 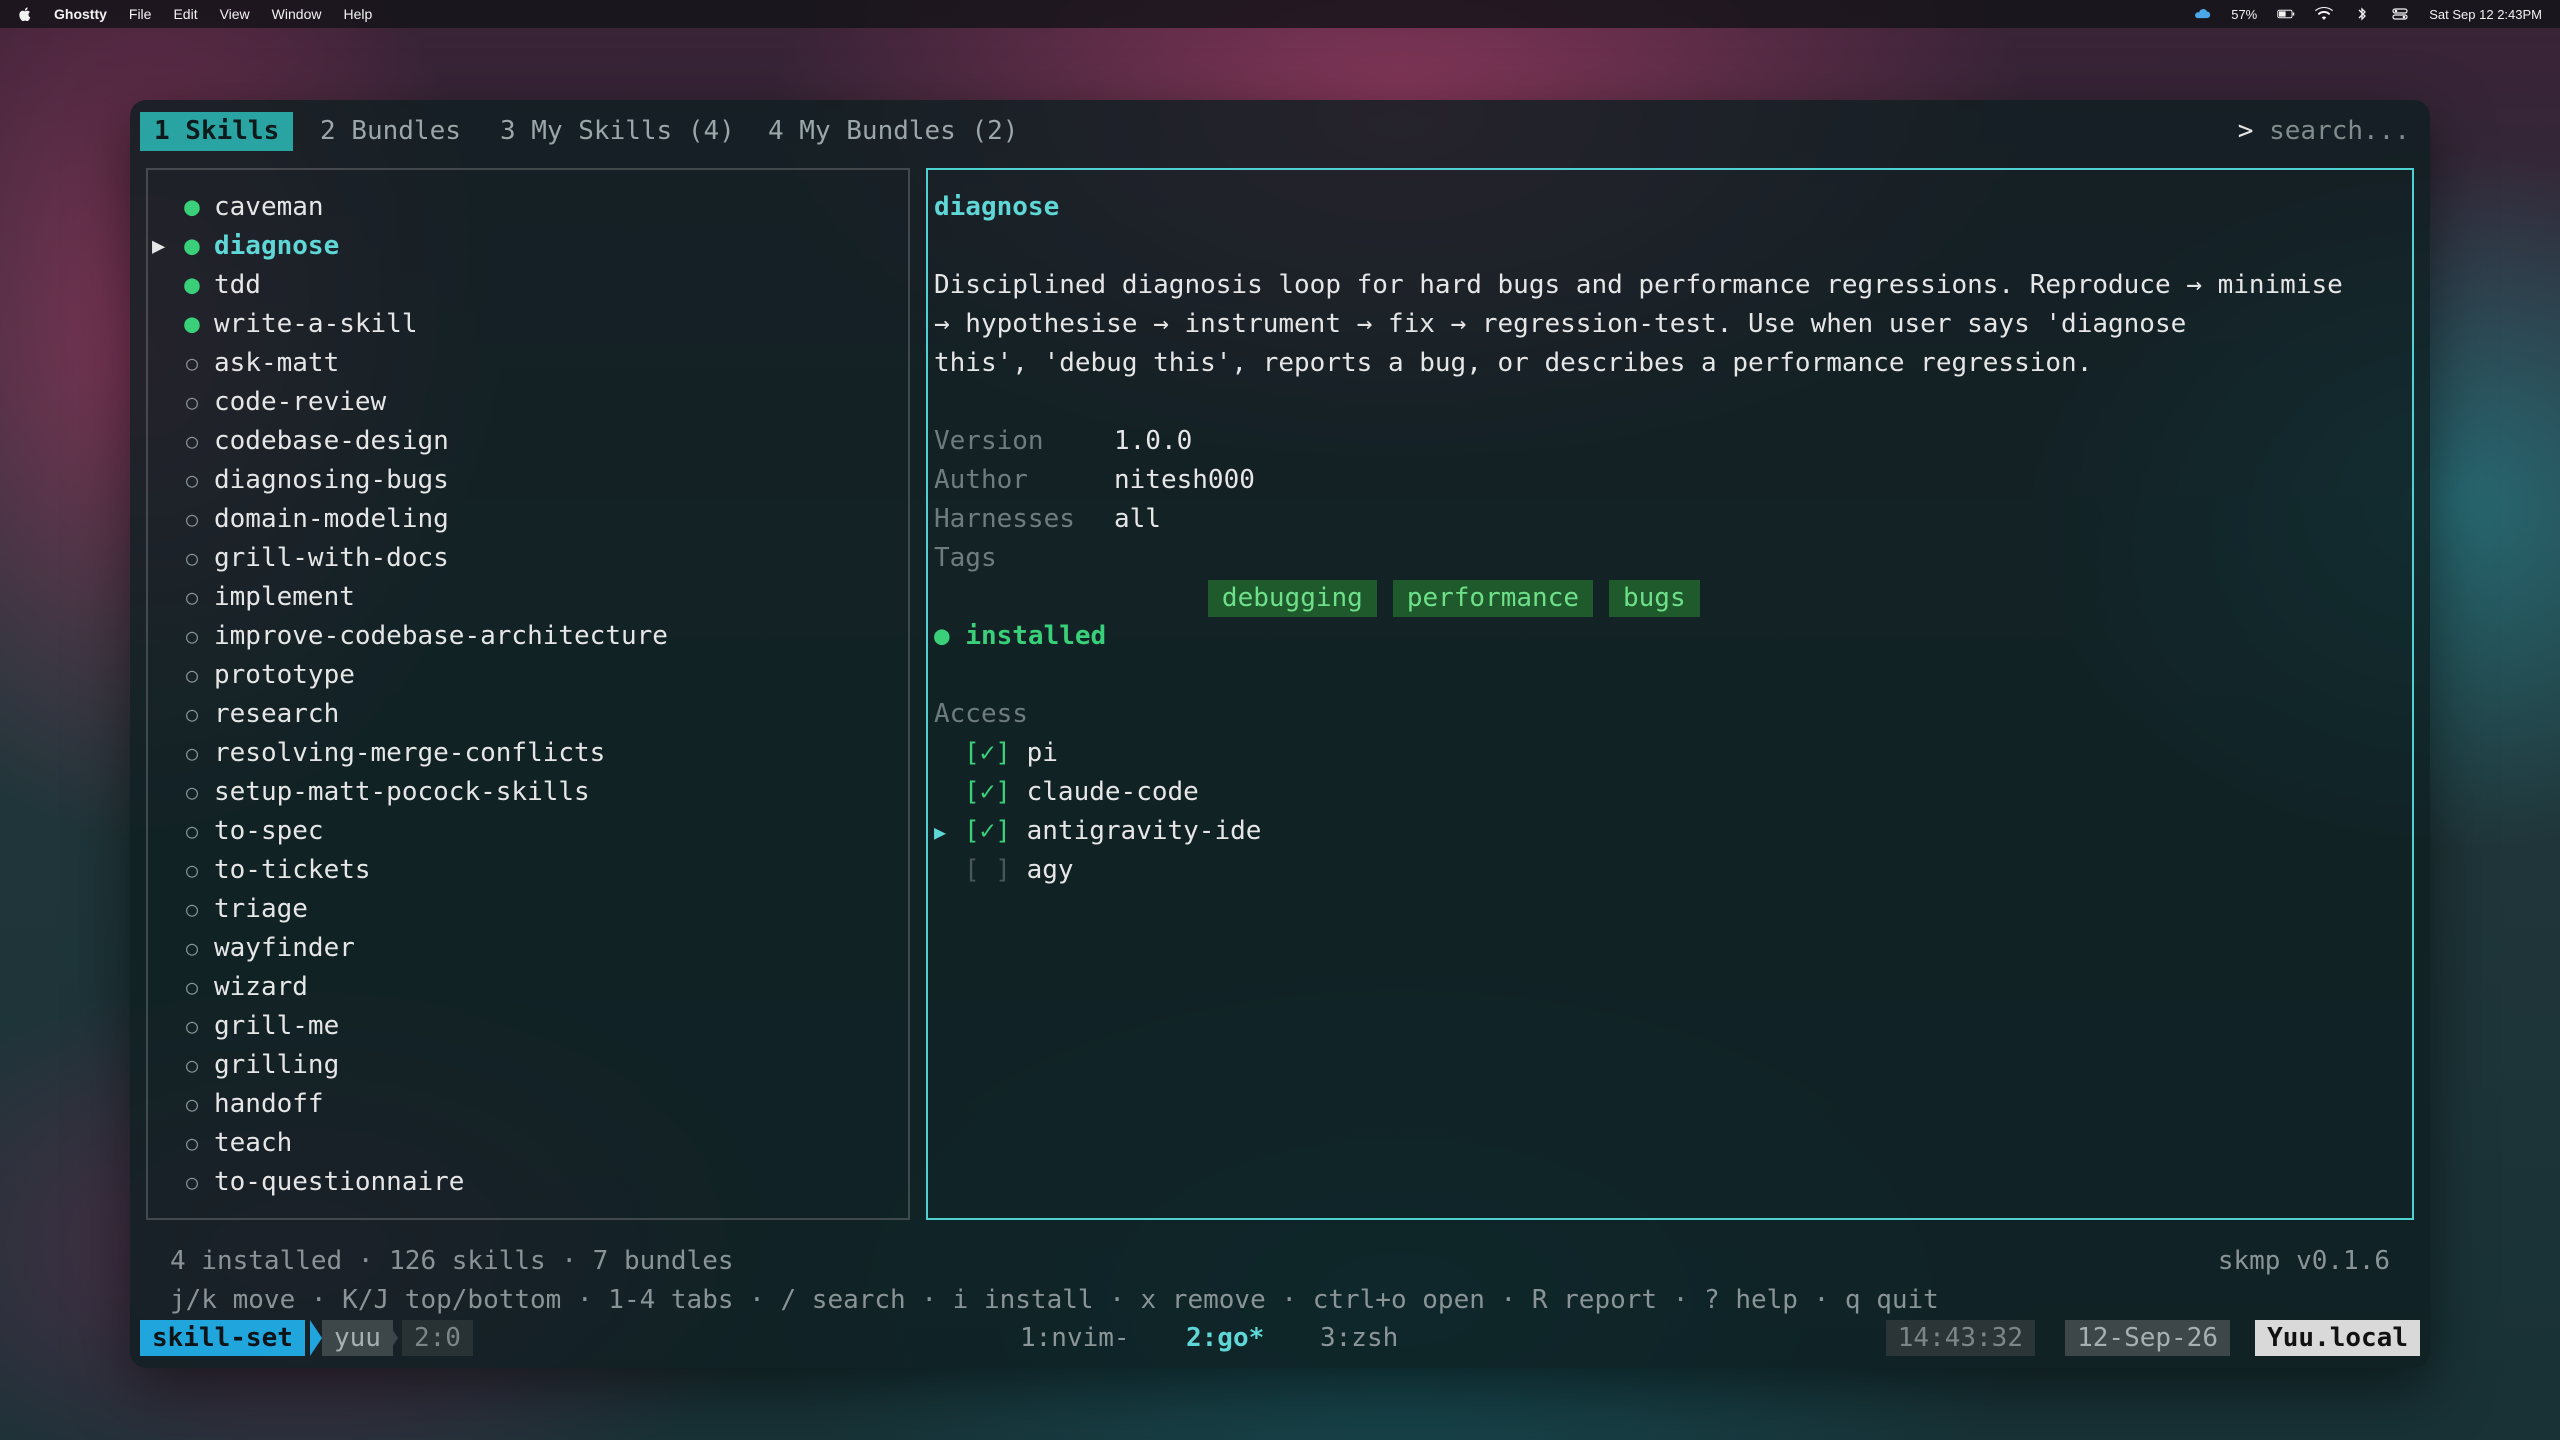 I want to click on tab-my-skills: 3 My Skills (4), so click(x=617, y=131).